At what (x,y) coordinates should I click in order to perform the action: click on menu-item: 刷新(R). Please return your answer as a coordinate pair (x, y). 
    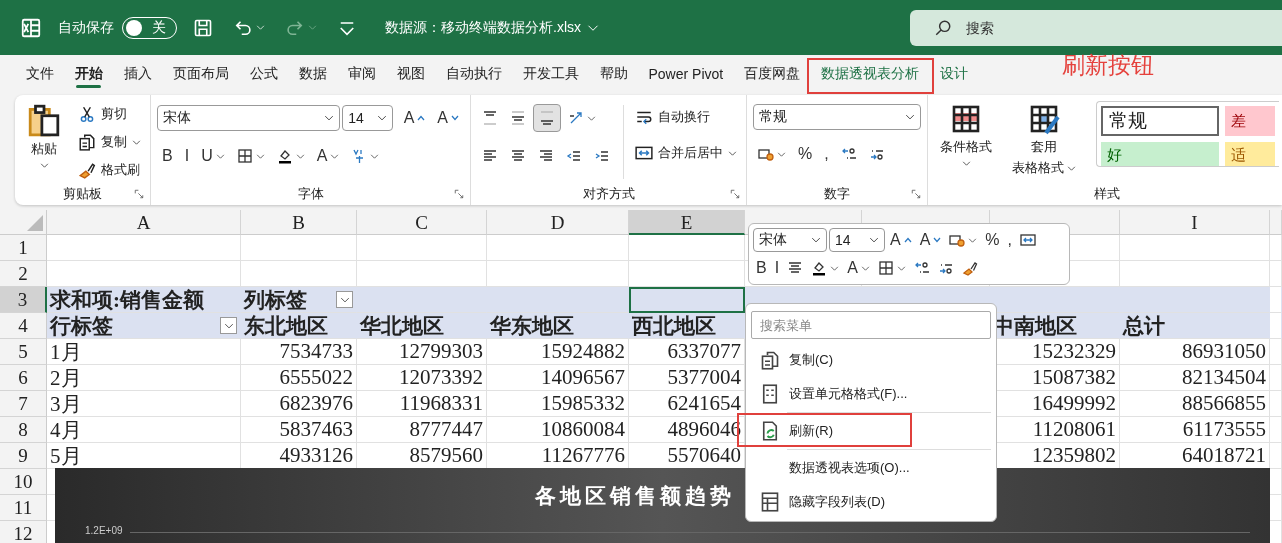
    Looking at the image, I should click on (871, 431).